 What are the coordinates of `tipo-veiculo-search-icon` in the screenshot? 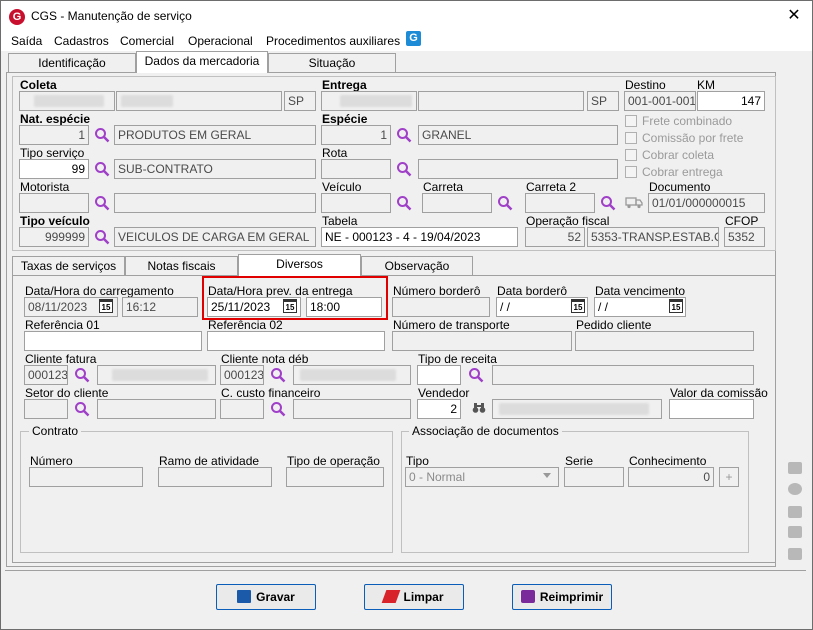 It's located at (102, 237).